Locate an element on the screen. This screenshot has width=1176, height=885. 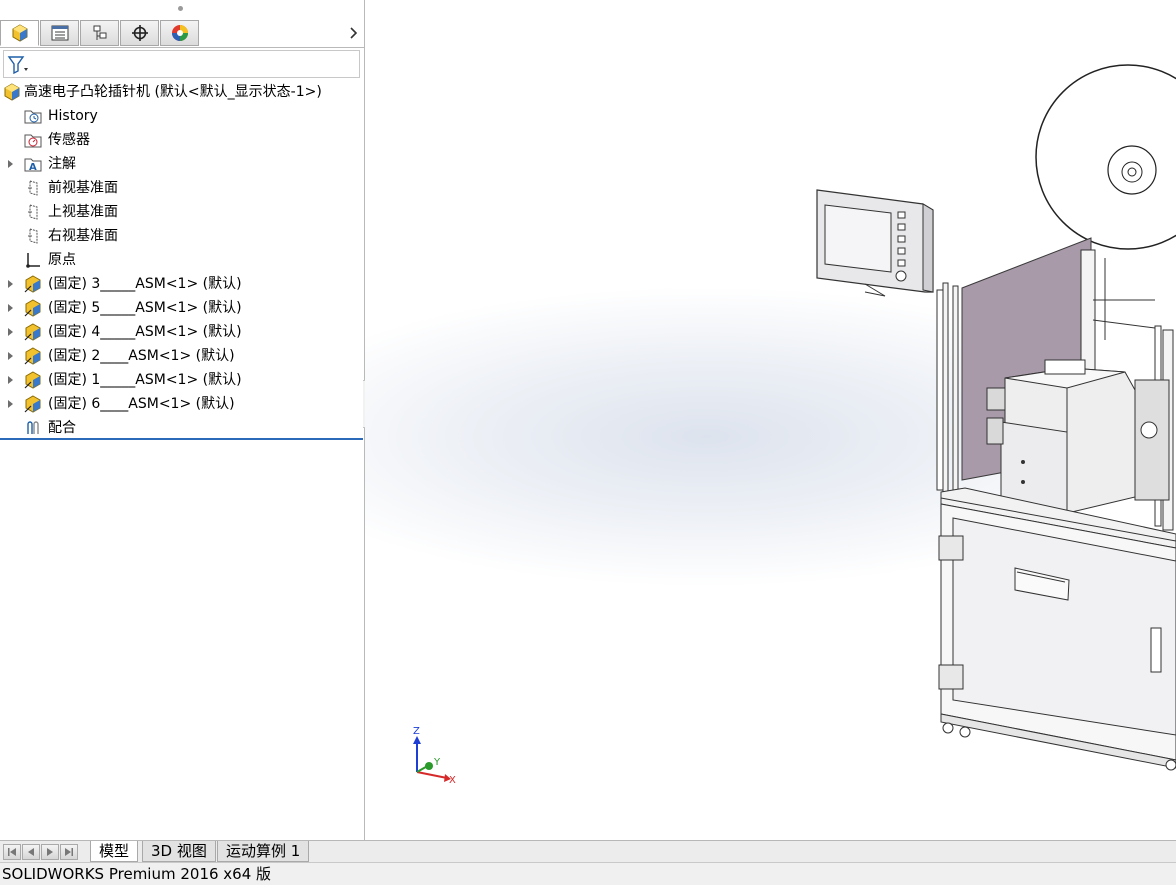
annotations-folder-icon: A is located at coordinates (33, 164).